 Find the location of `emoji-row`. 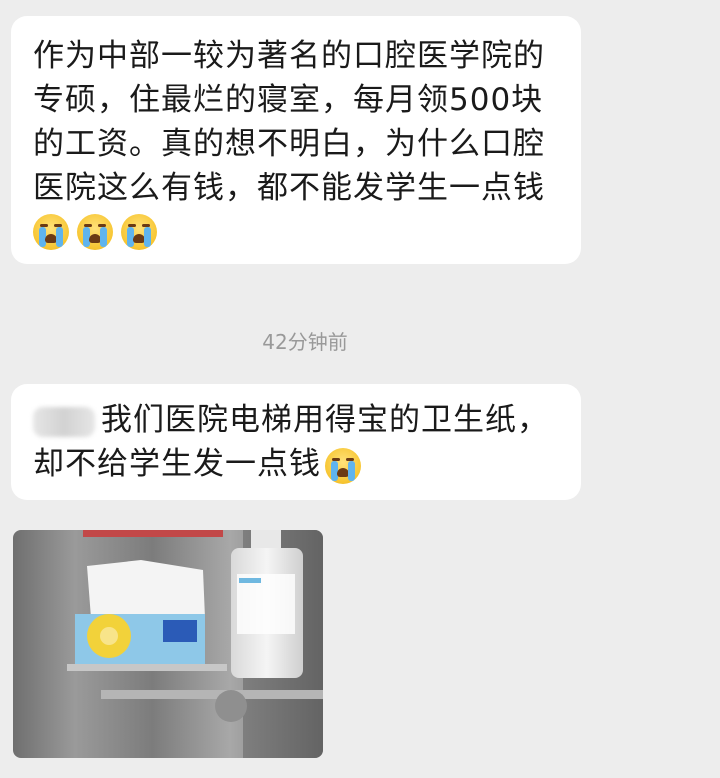

emoji-row is located at coordinates (296, 232).